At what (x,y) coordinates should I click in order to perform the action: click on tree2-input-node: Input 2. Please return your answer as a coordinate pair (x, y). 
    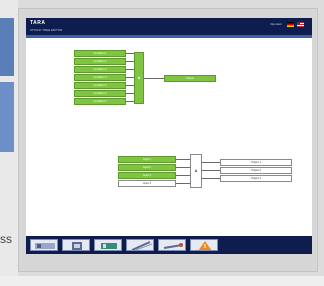
    Looking at the image, I should click on (147, 167).